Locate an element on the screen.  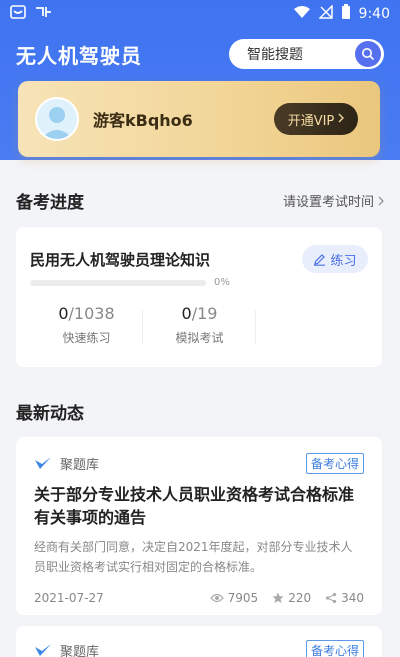
practice-button: 练习 is located at coordinates (335, 259).